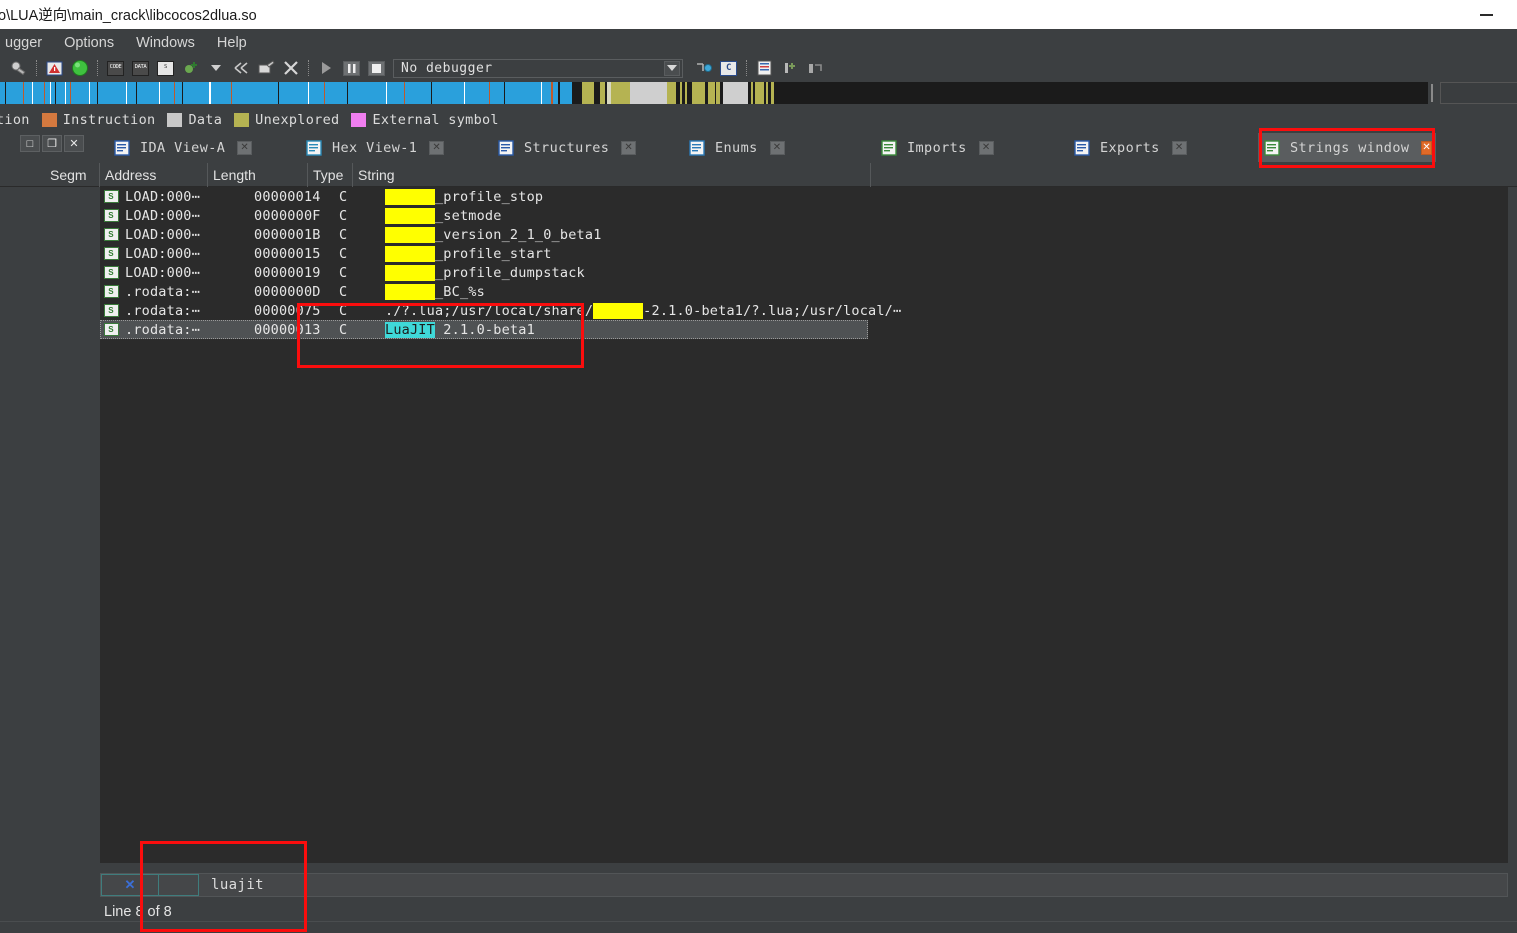  Describe the element at coordinates (140, 68) in the screenshot. I see `make-data-icon: DATA` at that location.